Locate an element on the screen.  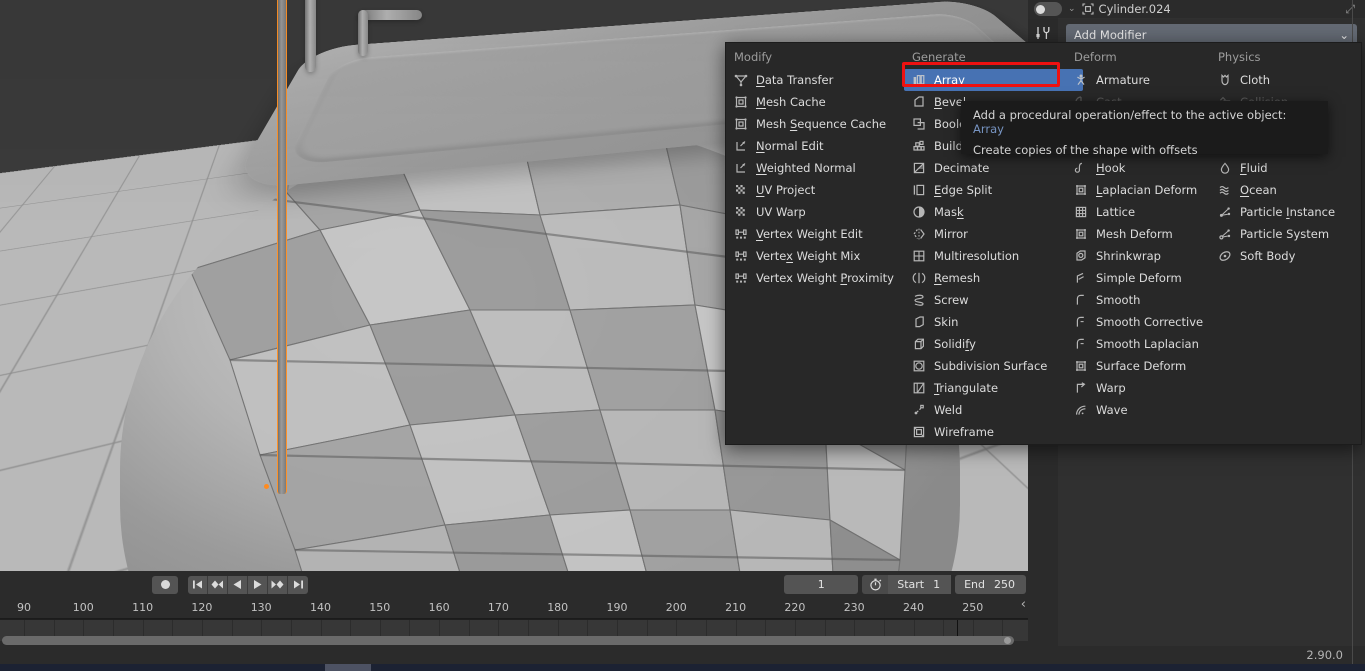
menu-item-ocean: Ocean is located at coordinates (1286, 190).